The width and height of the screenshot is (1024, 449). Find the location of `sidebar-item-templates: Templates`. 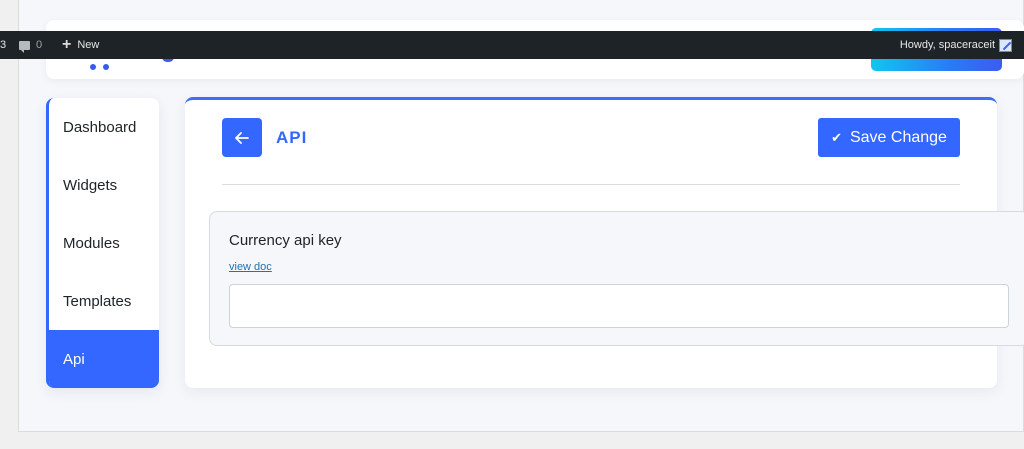

sidebar-item-templates: Templates is located at coordinates (104, 301).